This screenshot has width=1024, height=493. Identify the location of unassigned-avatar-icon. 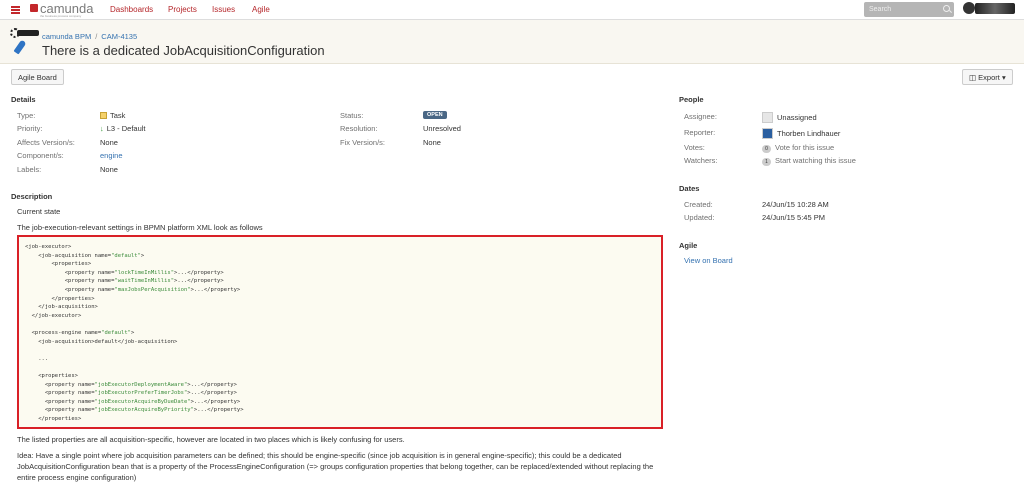
(767, 117).